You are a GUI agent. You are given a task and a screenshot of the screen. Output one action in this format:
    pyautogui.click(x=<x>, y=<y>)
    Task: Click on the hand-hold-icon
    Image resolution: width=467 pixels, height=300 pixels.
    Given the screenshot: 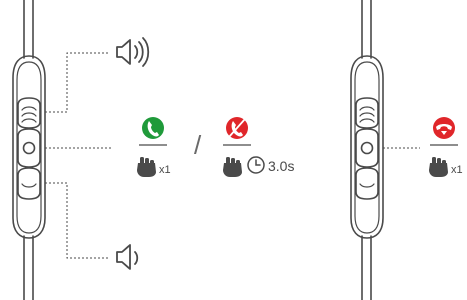 What is the action you would take?
    pyautogui.click(x=232, y=167)
    